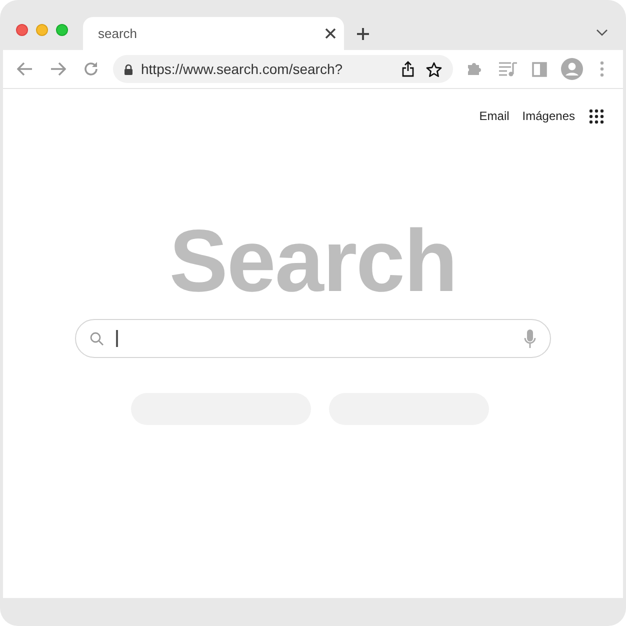 This screenshot has width=626, height=626. What do you see at coordinates (572, 69) in the screenshot?
I see `profile-icon` at bounding box center [572, 69].